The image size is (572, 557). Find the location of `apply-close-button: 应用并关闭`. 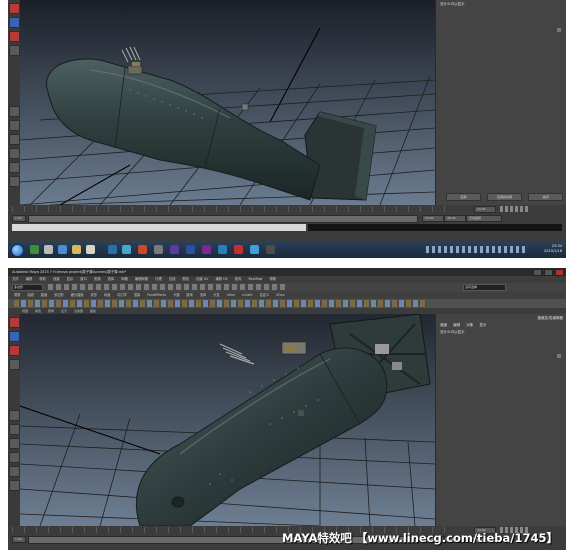

apply-close-button: 应用并关闭 is located at coordinates (504, 197).